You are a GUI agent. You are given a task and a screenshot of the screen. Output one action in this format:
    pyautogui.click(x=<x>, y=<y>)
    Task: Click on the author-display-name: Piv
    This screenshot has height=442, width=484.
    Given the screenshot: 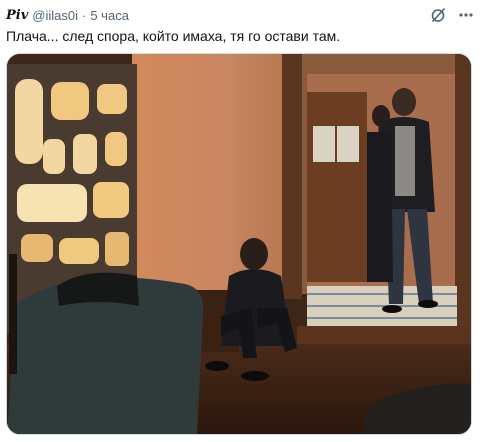 What is the action you would take?
    pyautogui.click(x=17, y=15)
    